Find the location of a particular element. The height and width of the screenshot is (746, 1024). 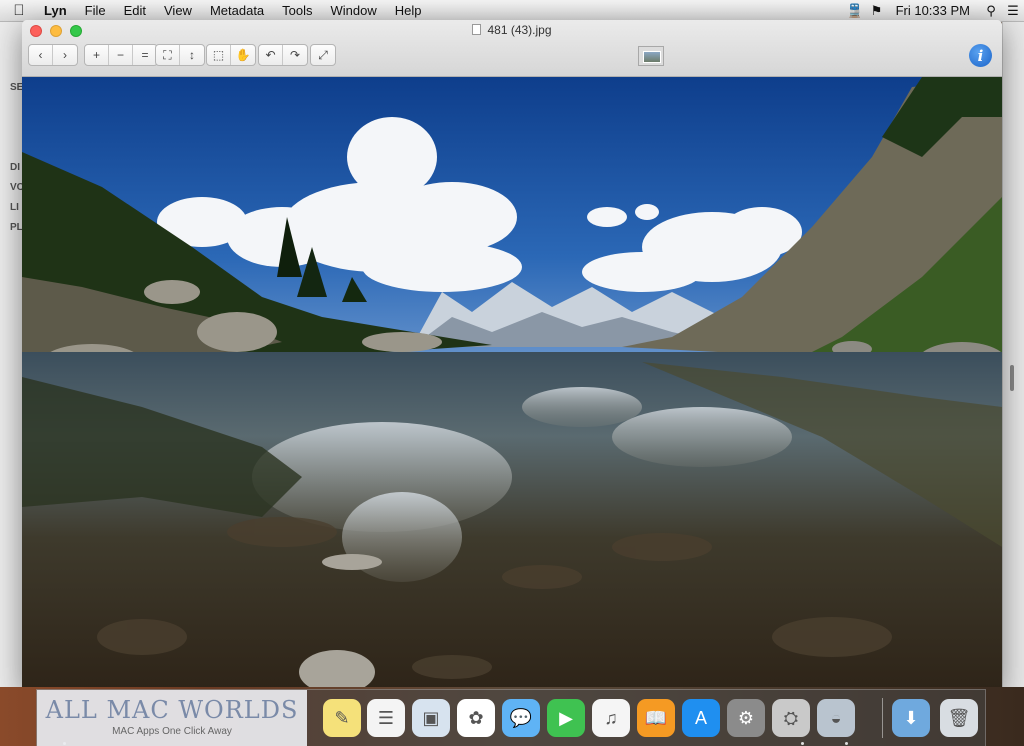

menu-metadata: Metadata is located at coordinates (237, 11).